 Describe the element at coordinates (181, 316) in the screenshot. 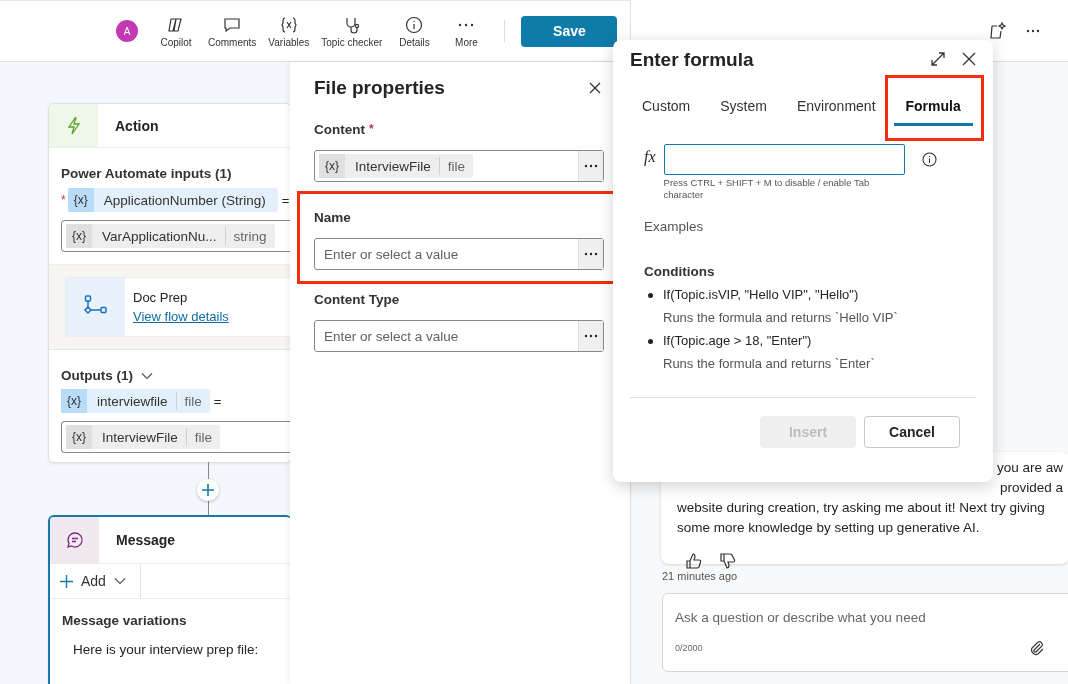

I see `view-flow-link: View flow details` at that location.